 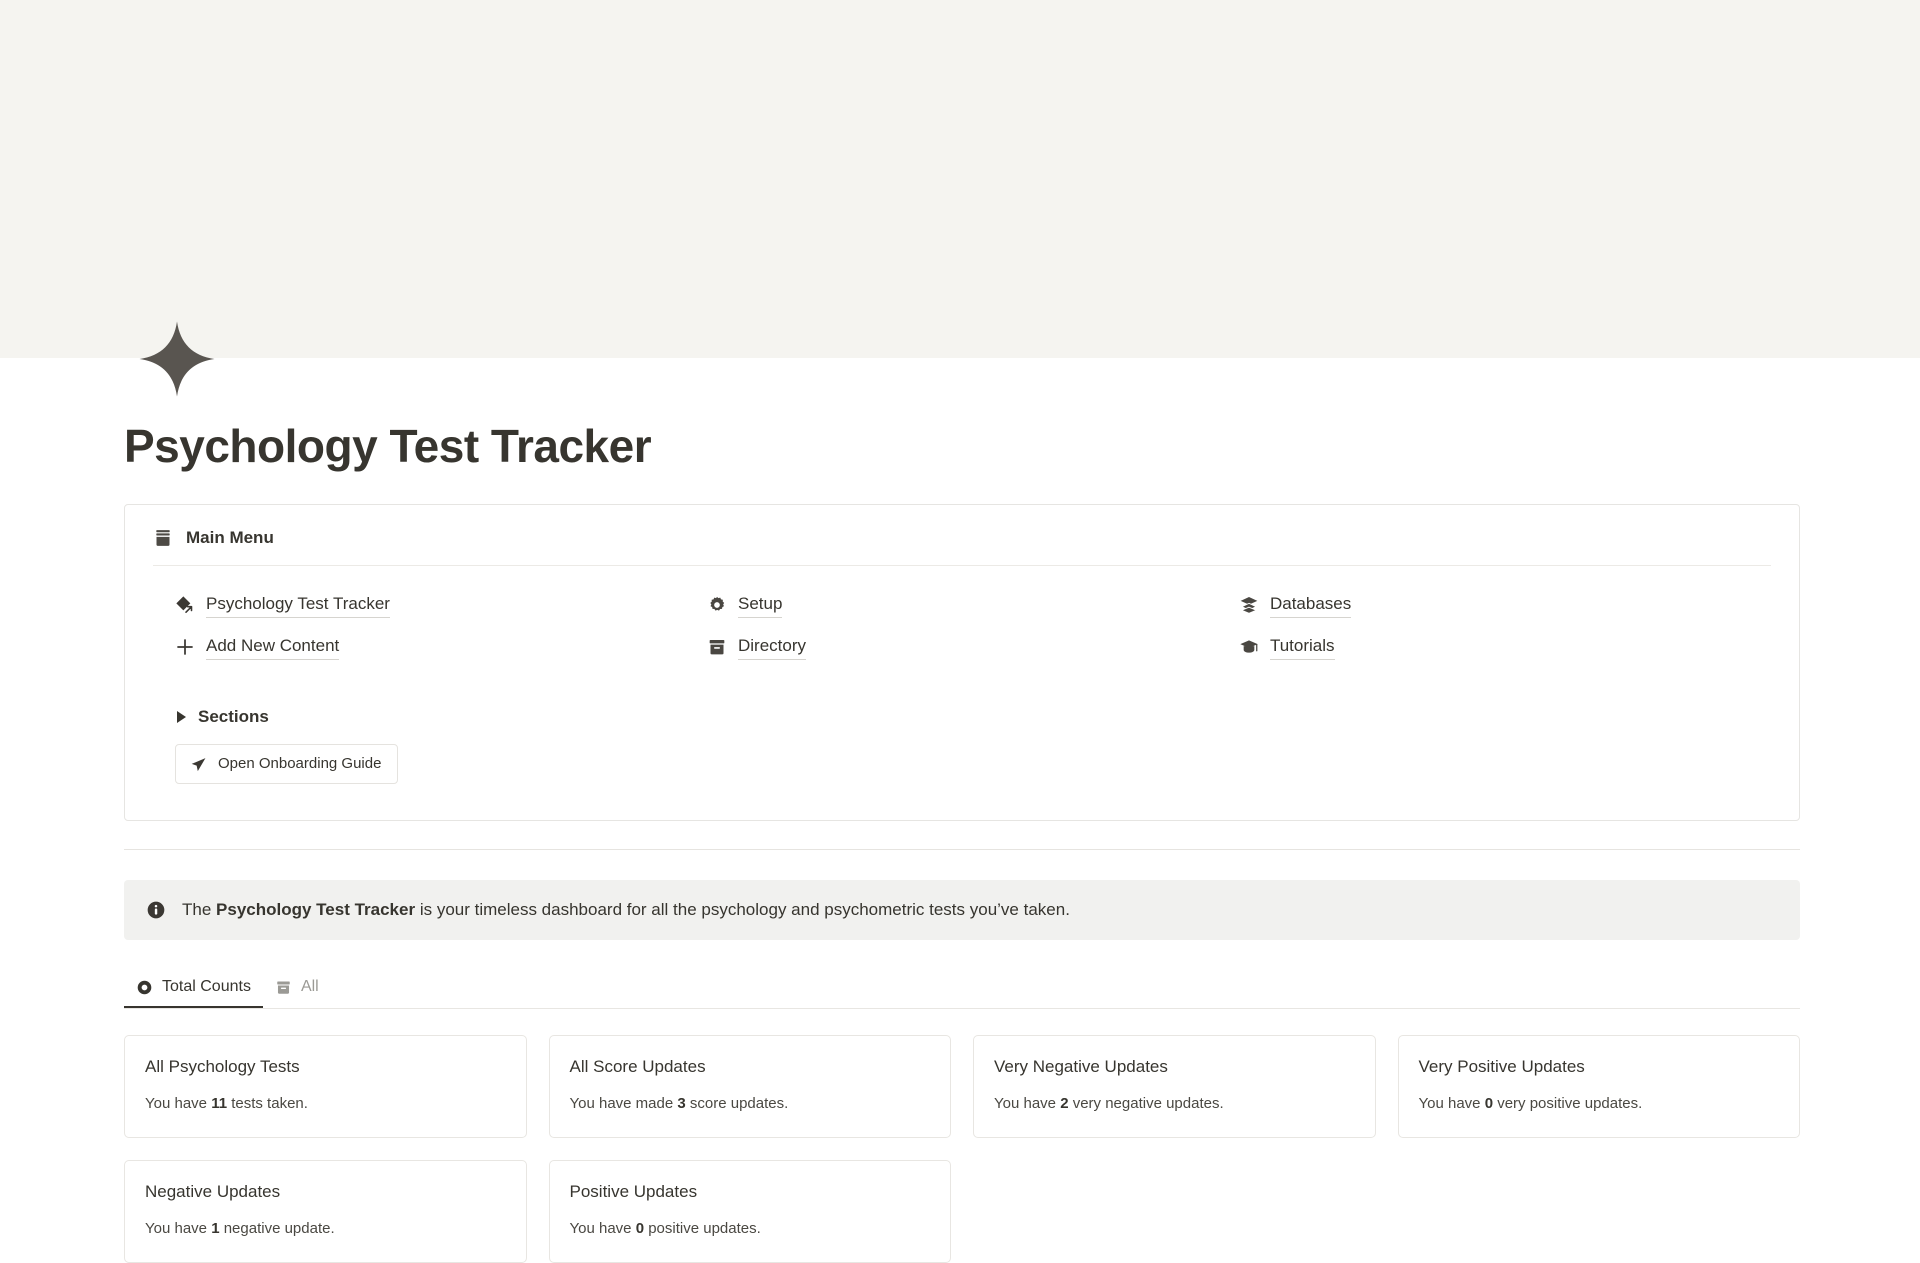 What do you see at coordinates (717, 605) in the screenshot?
I see `gear-icon` at bounding box center [717, 605].